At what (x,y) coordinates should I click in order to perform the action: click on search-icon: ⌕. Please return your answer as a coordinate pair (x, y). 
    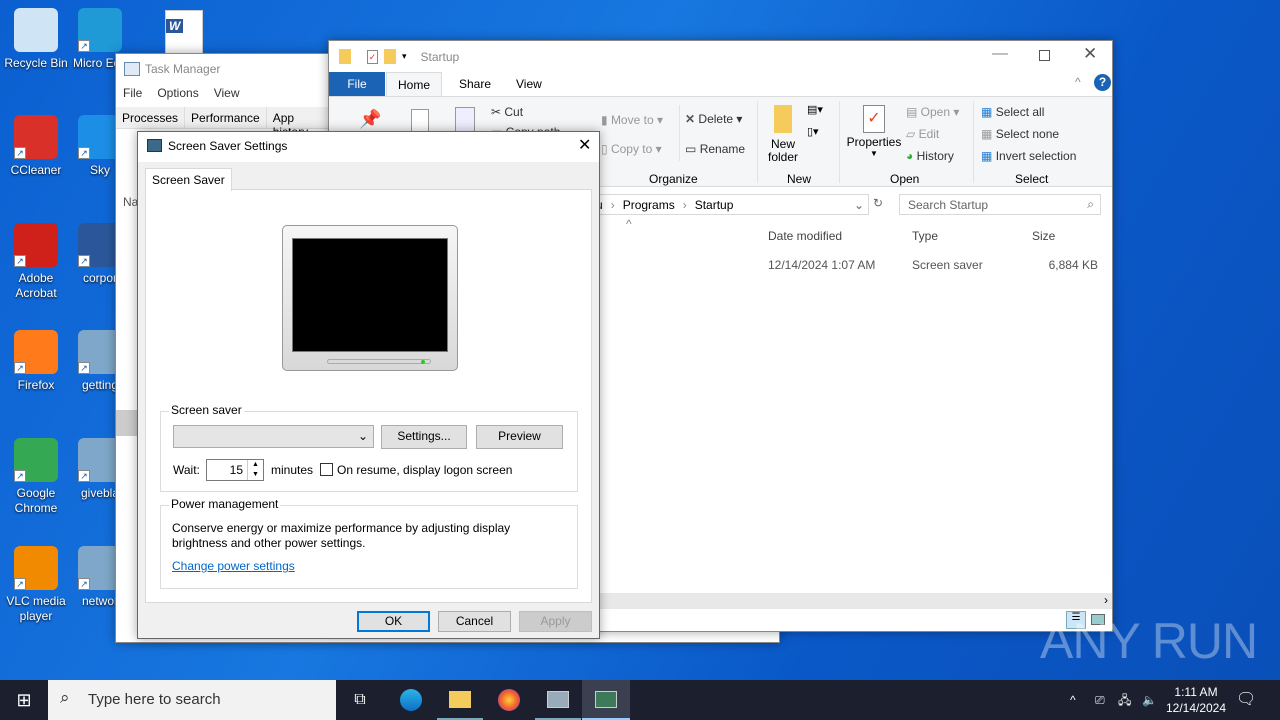
    Looking at the image, I should click on (65, 697).